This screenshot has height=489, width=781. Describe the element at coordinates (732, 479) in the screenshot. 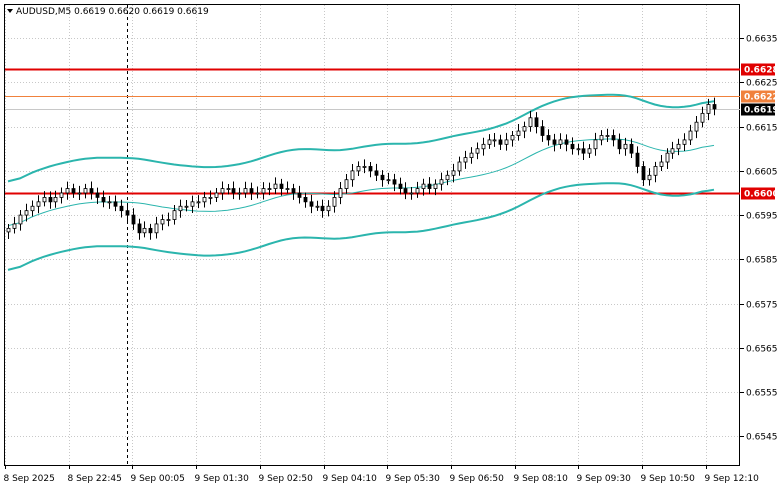

I see `x-tick-label: 9 Sep 12:10` at that location.